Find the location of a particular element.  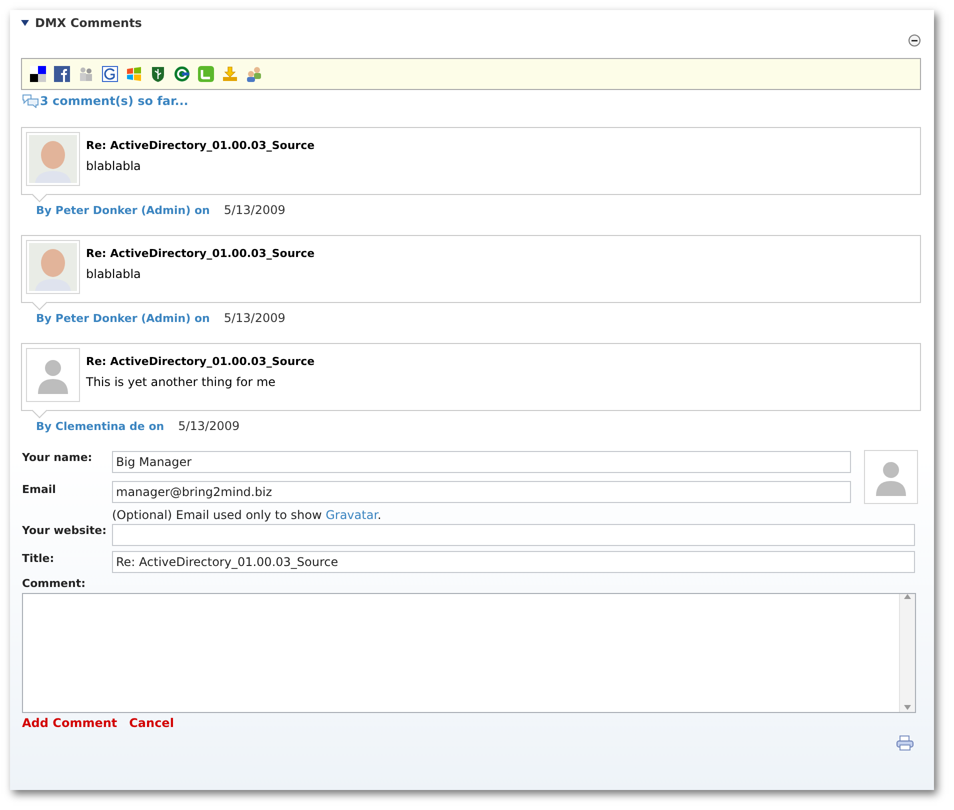

field-label: Title: is located at coordinates (38, 559).